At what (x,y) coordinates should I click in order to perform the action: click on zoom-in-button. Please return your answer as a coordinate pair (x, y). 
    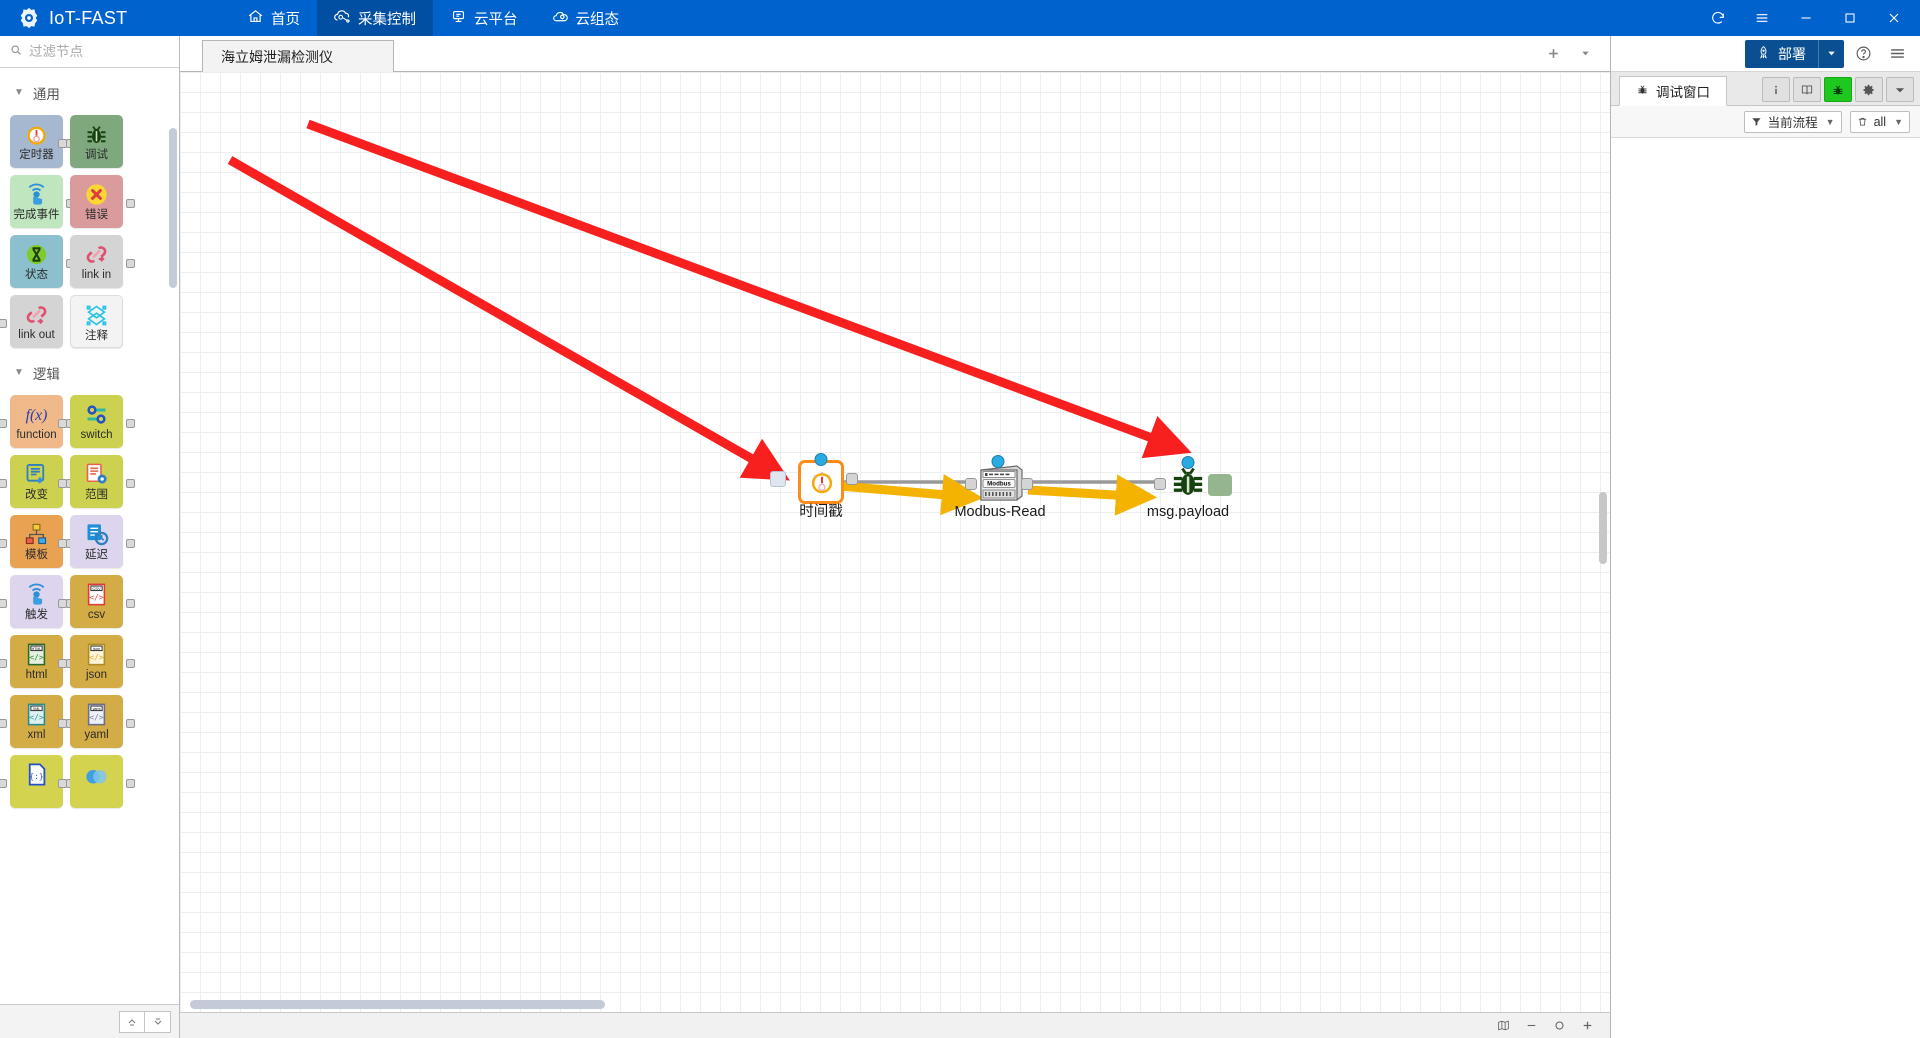
    Looking at the image, I should click on (1587, 1026).